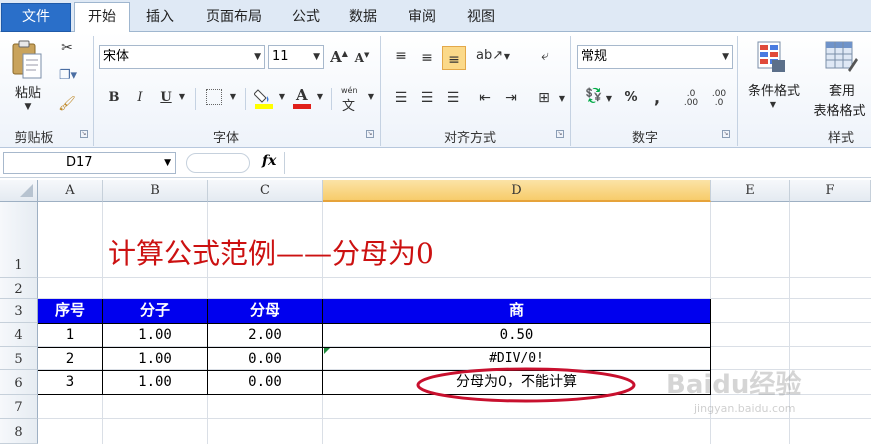  Describe the element at coordinates (19, 335) in the screenshot. I see `row-header-4: 4` at that location.